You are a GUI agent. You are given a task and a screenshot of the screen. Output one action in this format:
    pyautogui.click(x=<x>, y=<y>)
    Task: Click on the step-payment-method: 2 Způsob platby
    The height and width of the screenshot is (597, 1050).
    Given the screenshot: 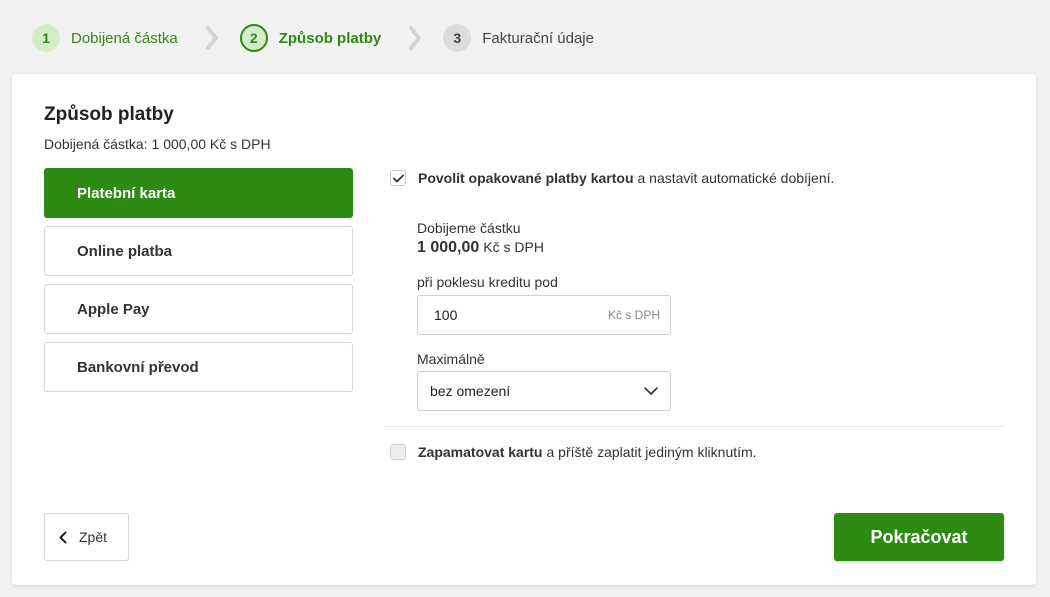 What is the action you would take?
    pyautogui.click(x=310, y=38)
    